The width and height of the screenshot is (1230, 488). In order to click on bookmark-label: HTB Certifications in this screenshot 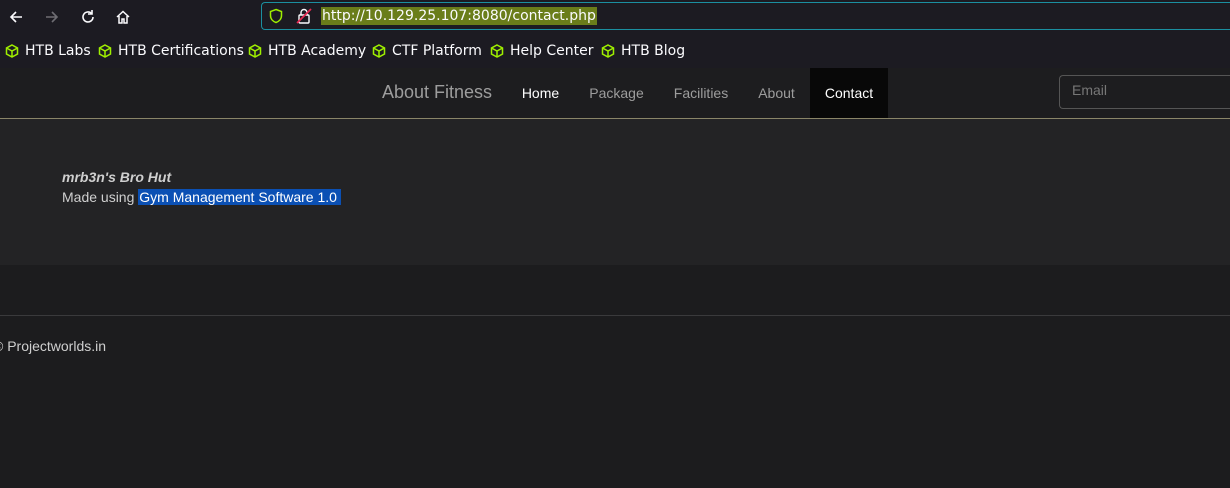, I will do `click(181, 51)`.